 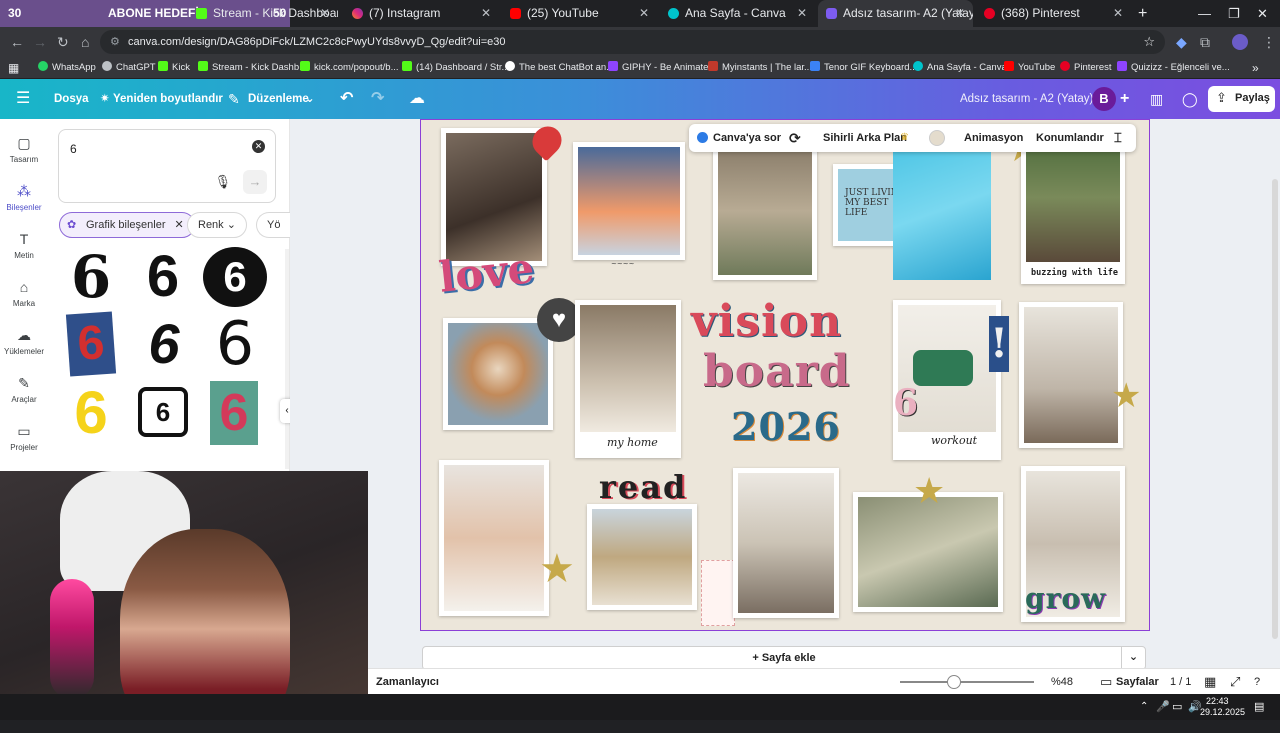 What do you see at coordinates (737, 13) in the screenshot?
I see `tab-canva-home: Ana Sayfa - Canva ✕` at bounding box center [737, 13].